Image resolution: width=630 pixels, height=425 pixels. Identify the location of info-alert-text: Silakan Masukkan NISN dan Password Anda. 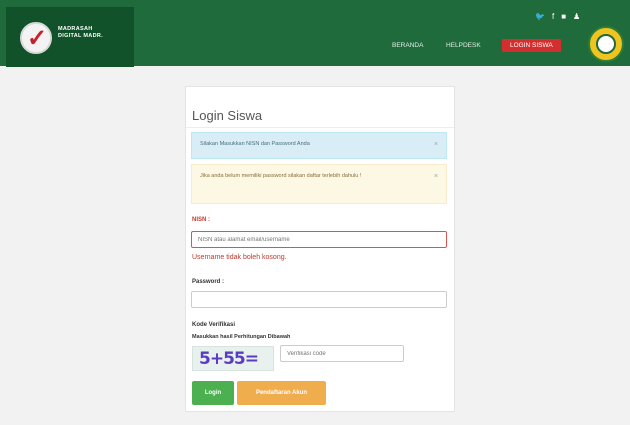
(255, 144).